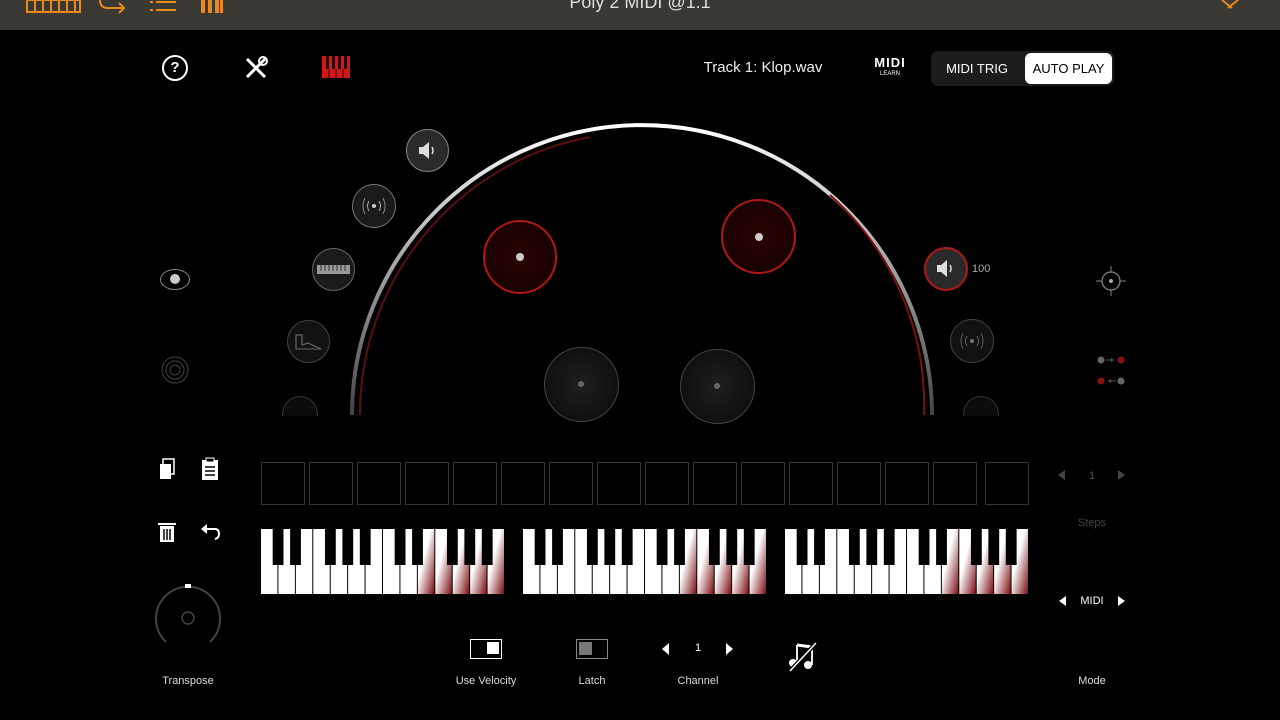 This screenshot has height=720, width=1280. I want to click on use-velocity-knob, so click(493, 648).